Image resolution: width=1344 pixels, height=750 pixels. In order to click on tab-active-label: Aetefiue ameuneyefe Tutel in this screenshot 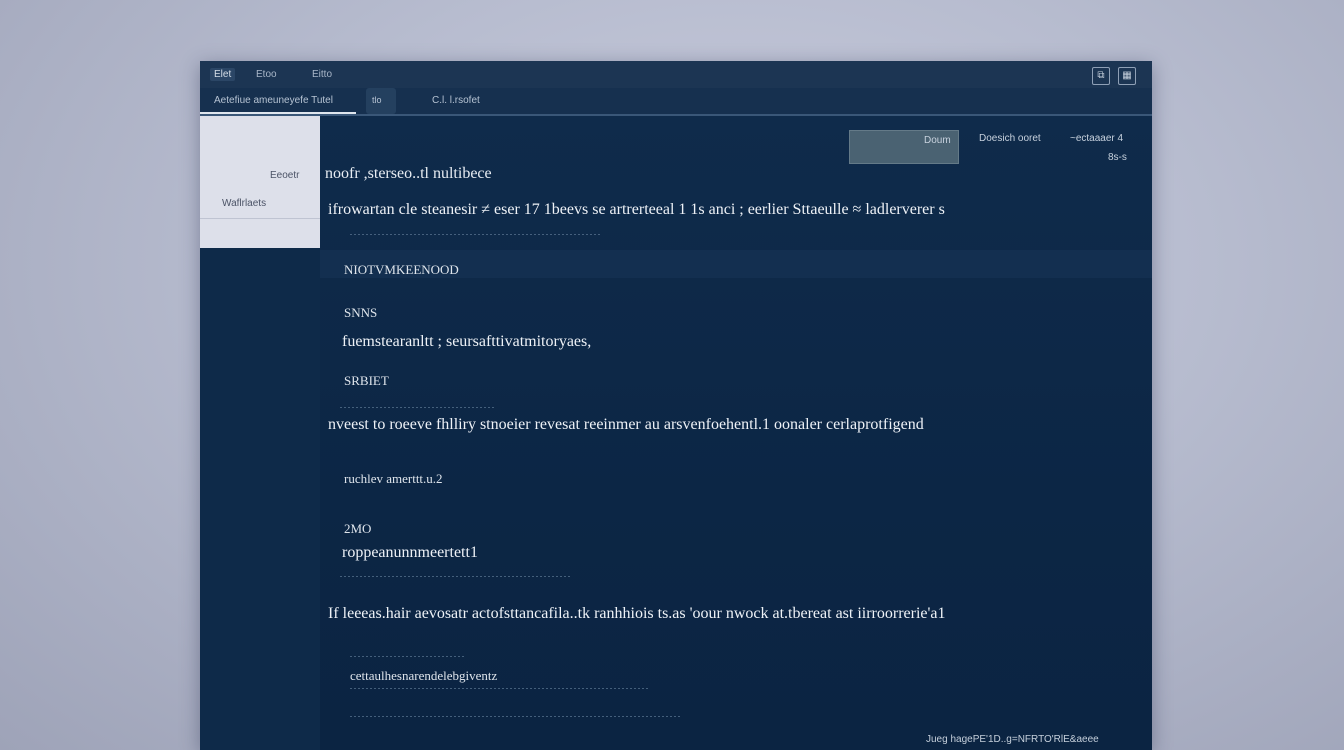, I will do `click(273, 100)`.